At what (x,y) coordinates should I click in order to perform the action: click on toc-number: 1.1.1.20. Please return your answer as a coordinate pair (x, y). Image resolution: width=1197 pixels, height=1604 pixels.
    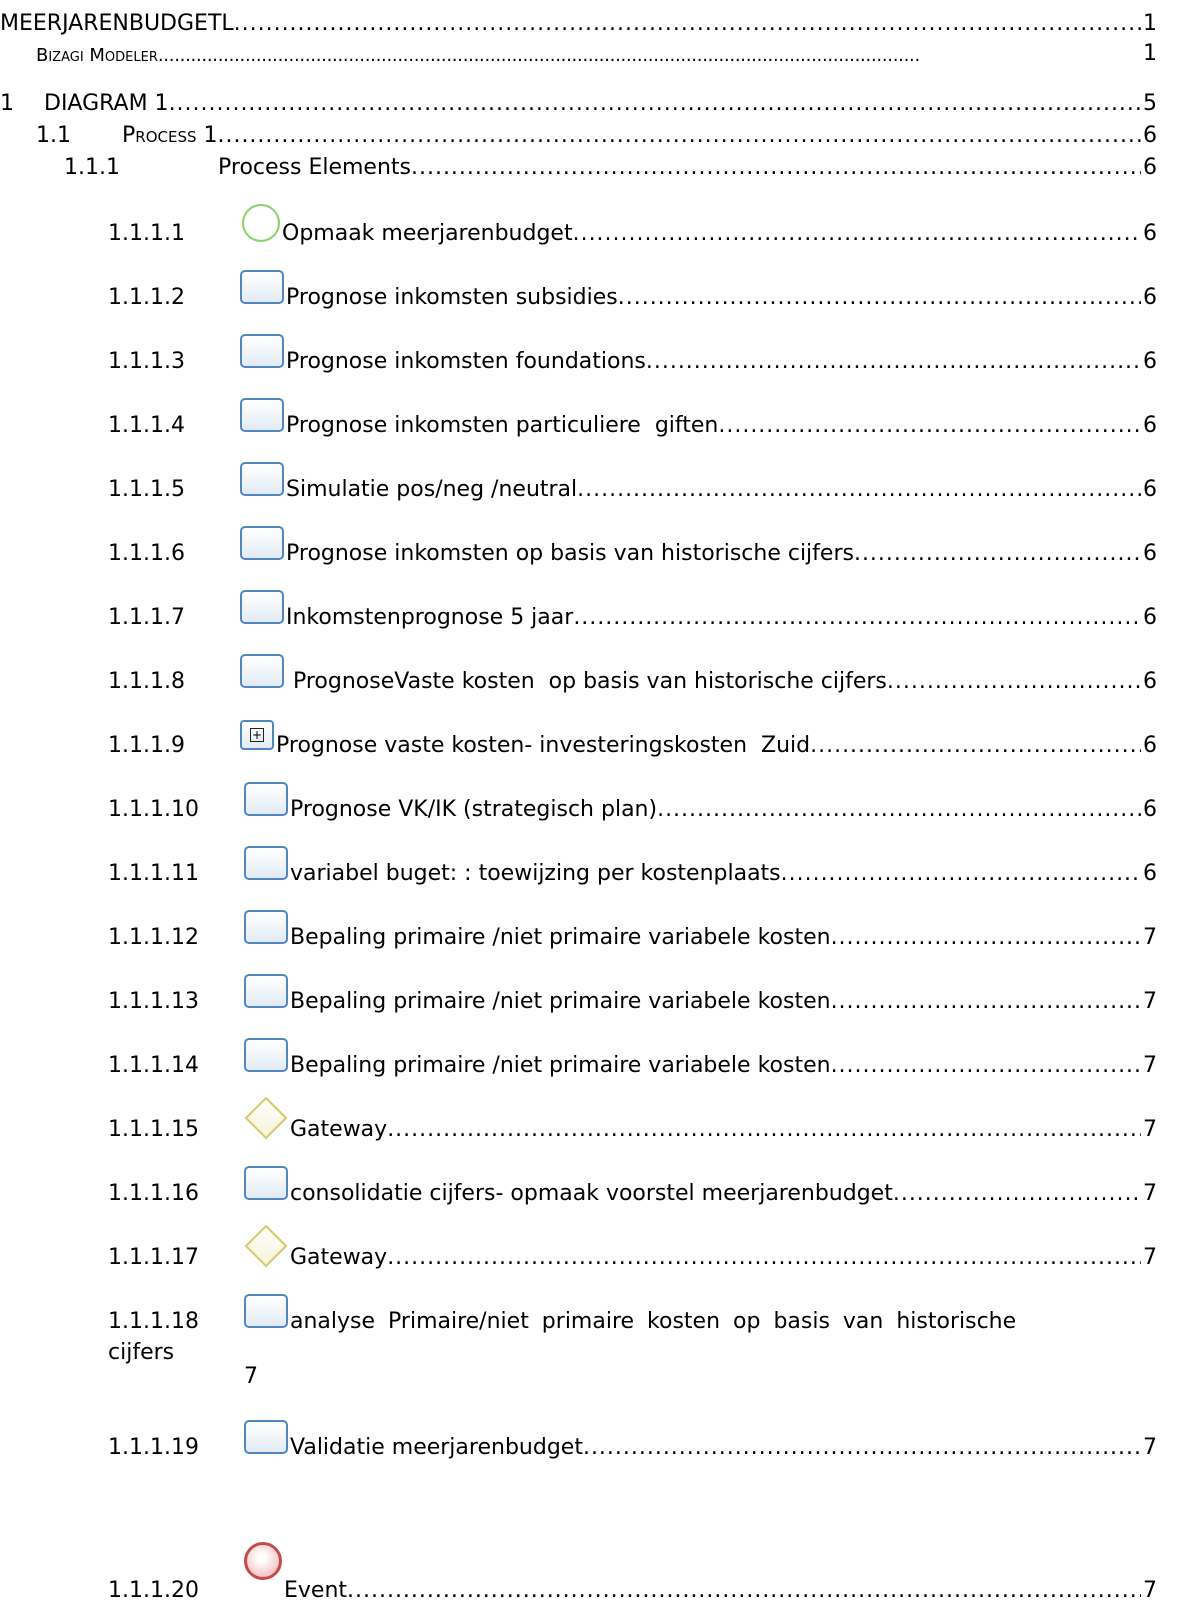
    Looking at the image, I should click on (153, 1590).